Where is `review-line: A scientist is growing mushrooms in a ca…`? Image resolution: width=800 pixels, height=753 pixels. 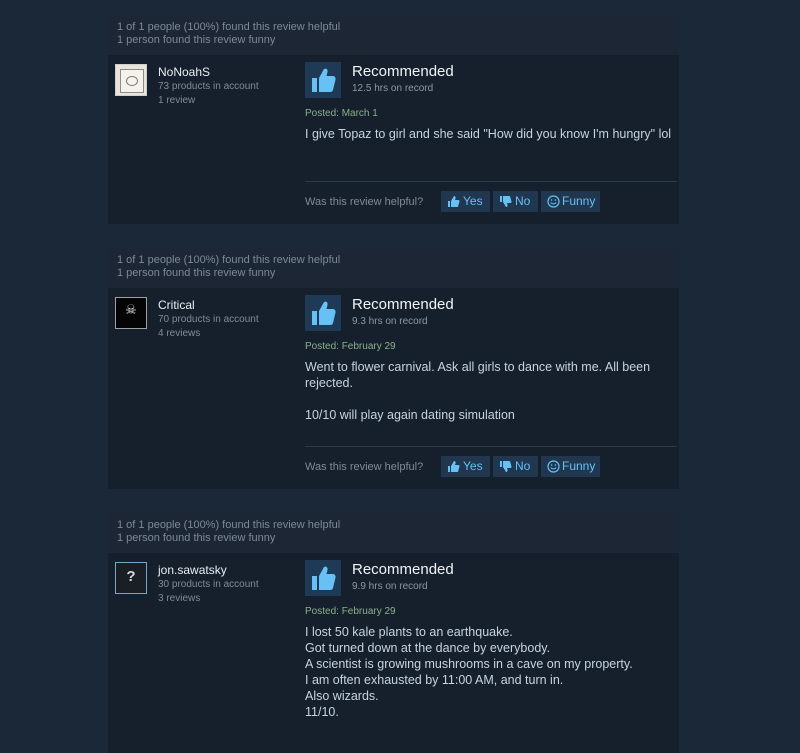 review-line: A scientist is growing mushrooms in a ca… is located at coordinates (469, 664).